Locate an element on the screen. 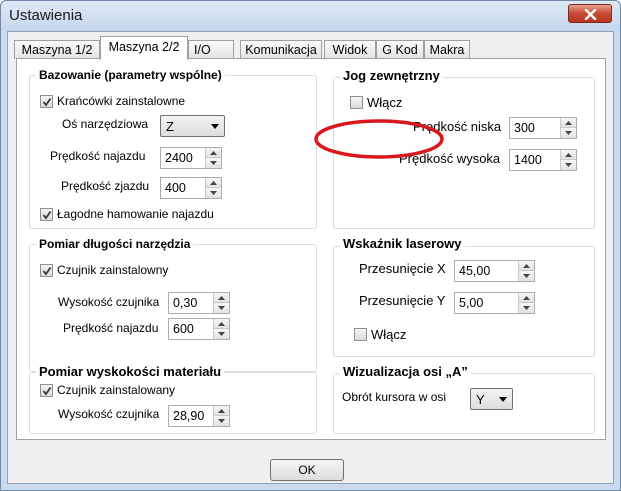  os-narzedziowa-select: Z is located at coordinates (192, 126).